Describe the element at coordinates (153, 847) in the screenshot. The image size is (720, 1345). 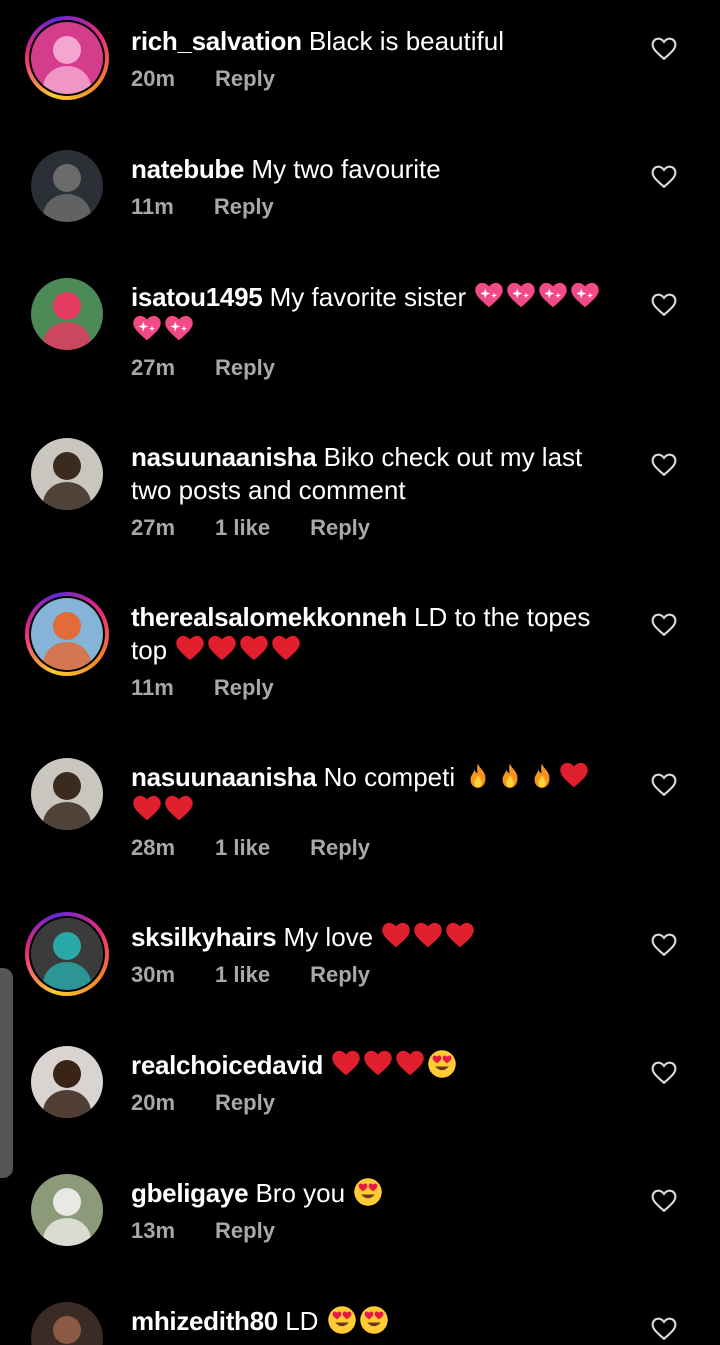
I see `comment-time: 28m` at that location.